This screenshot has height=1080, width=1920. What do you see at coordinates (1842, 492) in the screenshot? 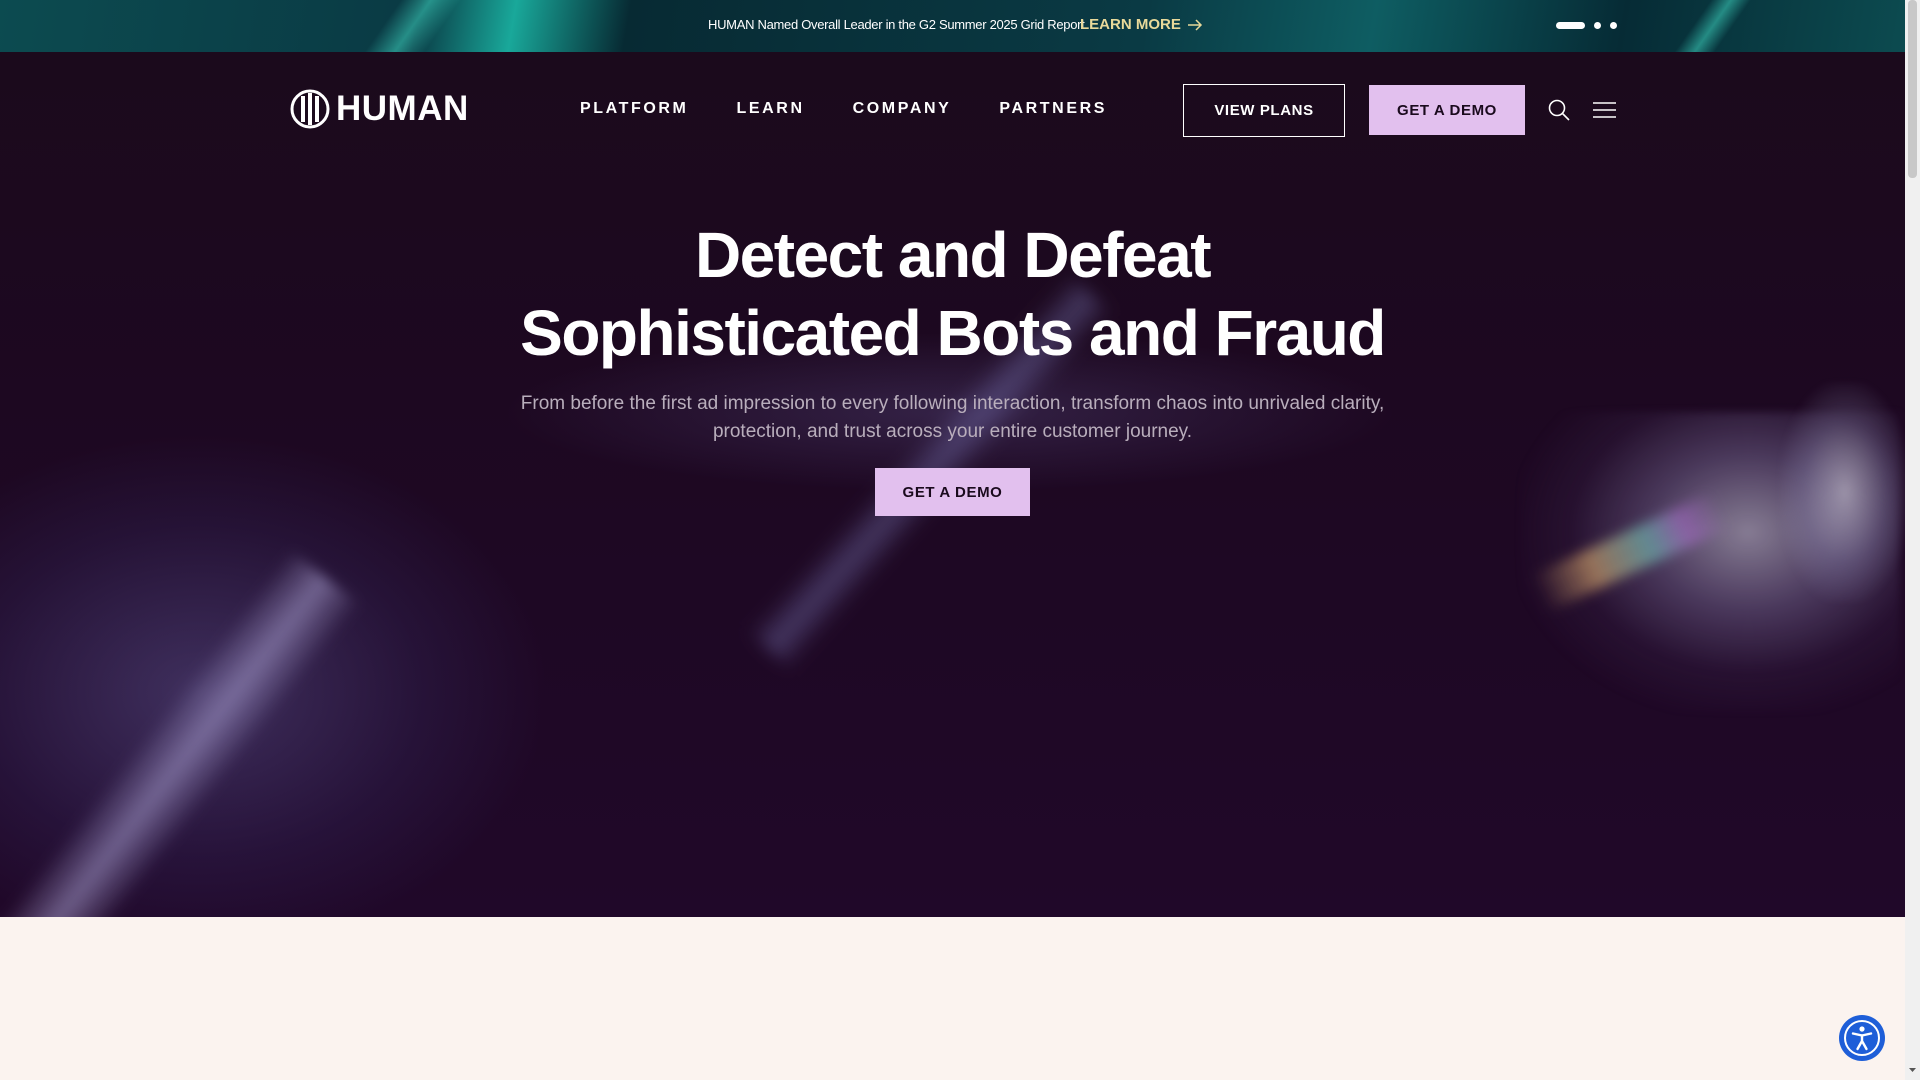
I see `hero-prism-highlight` at bounding box center [1842, 492].